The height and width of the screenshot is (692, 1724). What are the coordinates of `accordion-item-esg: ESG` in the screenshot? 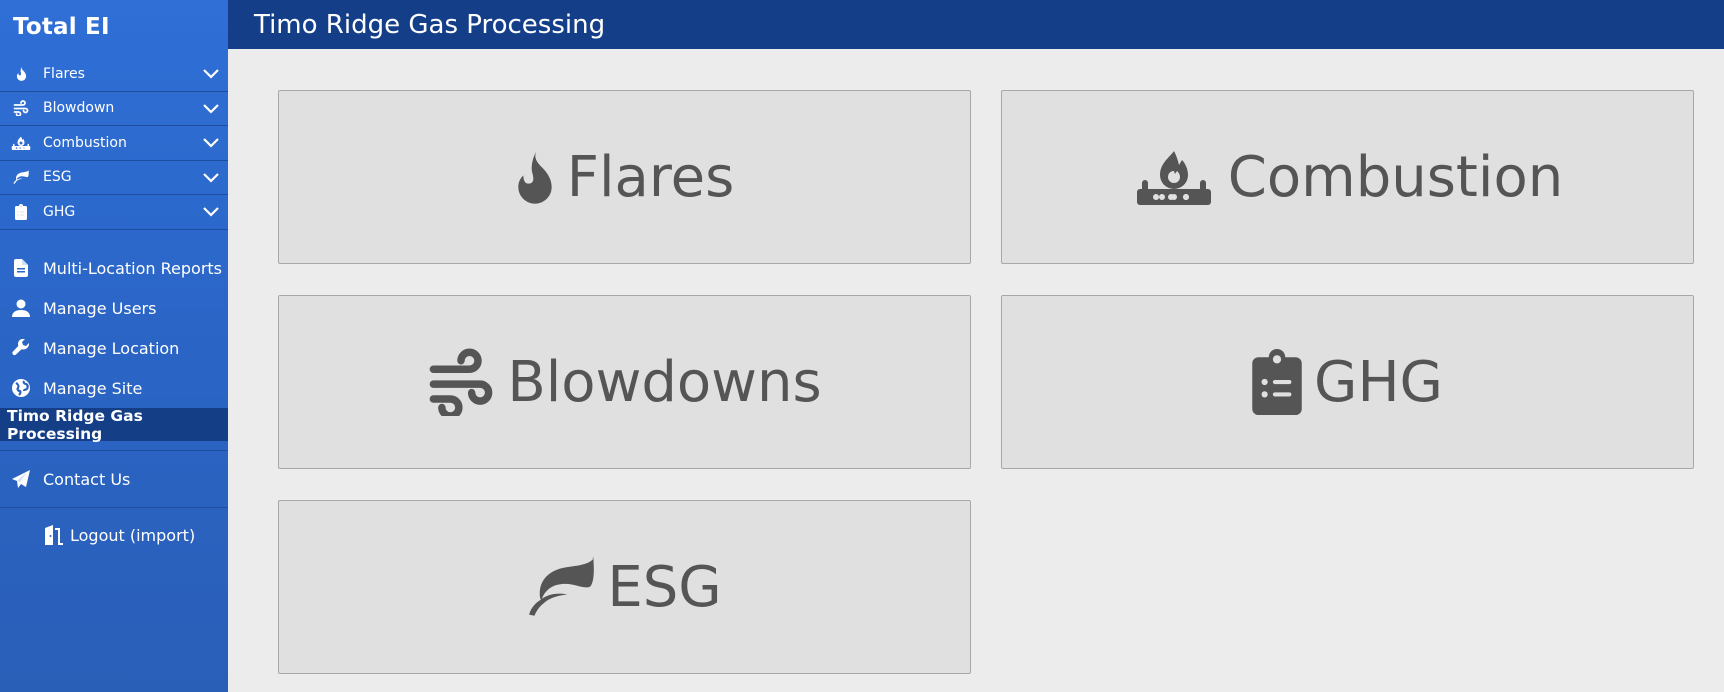 It's located at (114, 178).